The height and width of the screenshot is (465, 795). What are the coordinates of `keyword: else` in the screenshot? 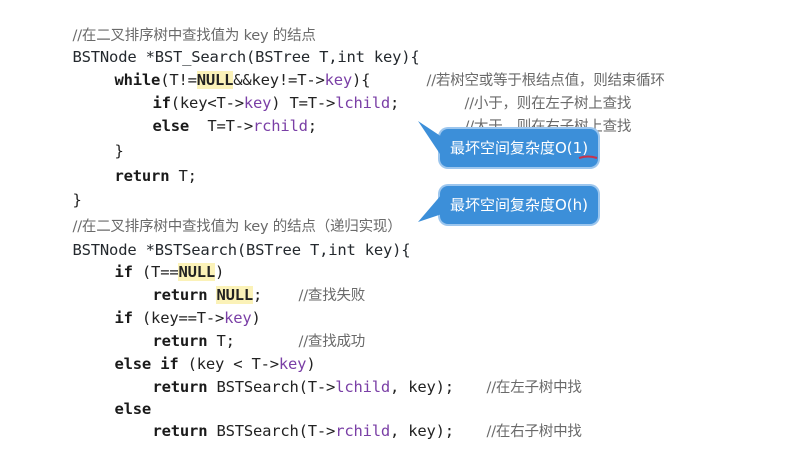 It's located at (171, 126).